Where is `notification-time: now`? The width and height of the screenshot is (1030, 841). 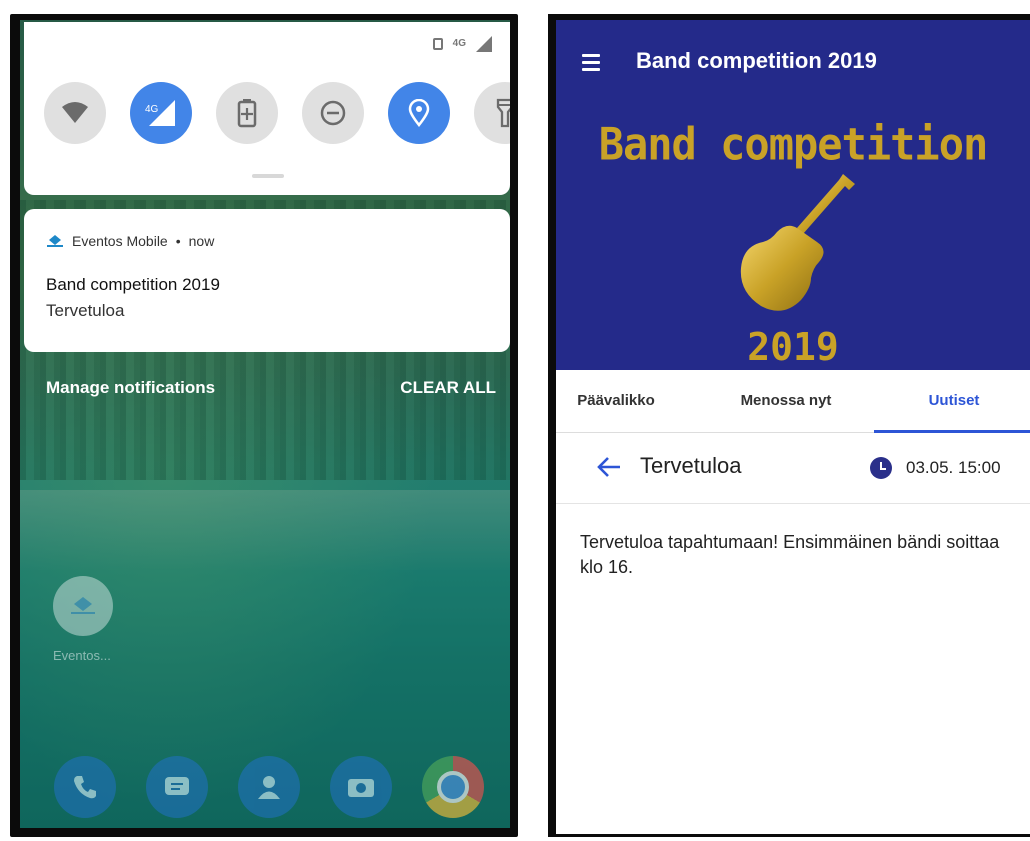
notification-time: now is located at coordinates (201, 241).